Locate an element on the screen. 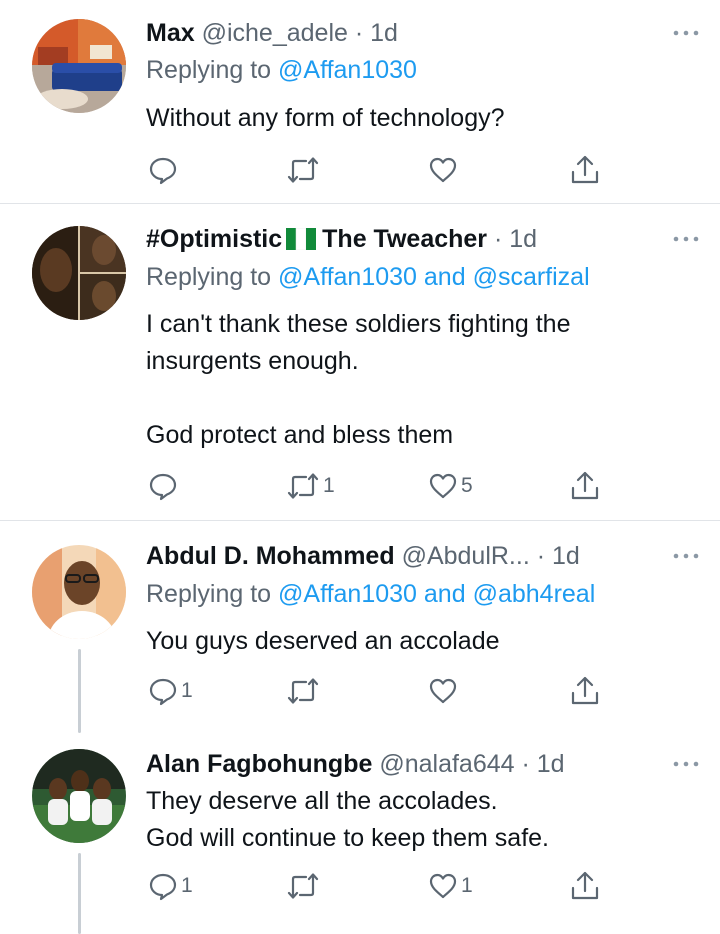 This screenshot has height=934, width=720. nigeria-flag-icon is located at coordinates (301, 242).